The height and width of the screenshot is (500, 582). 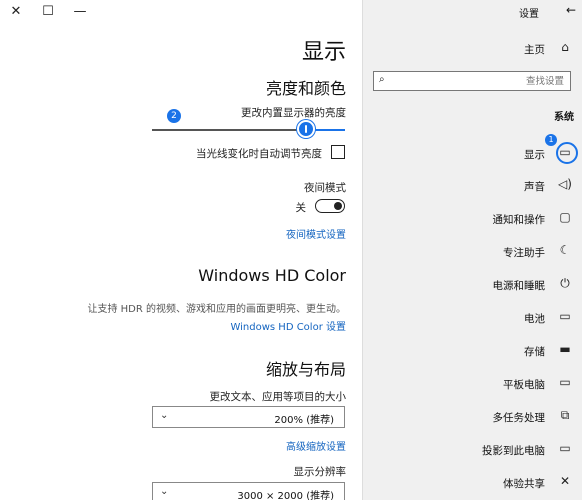 What do you see at coordinates (519, 418) in the screenshot?
I see `sidebar-item-label: 多任务处理` at bounding box center [519, 418].